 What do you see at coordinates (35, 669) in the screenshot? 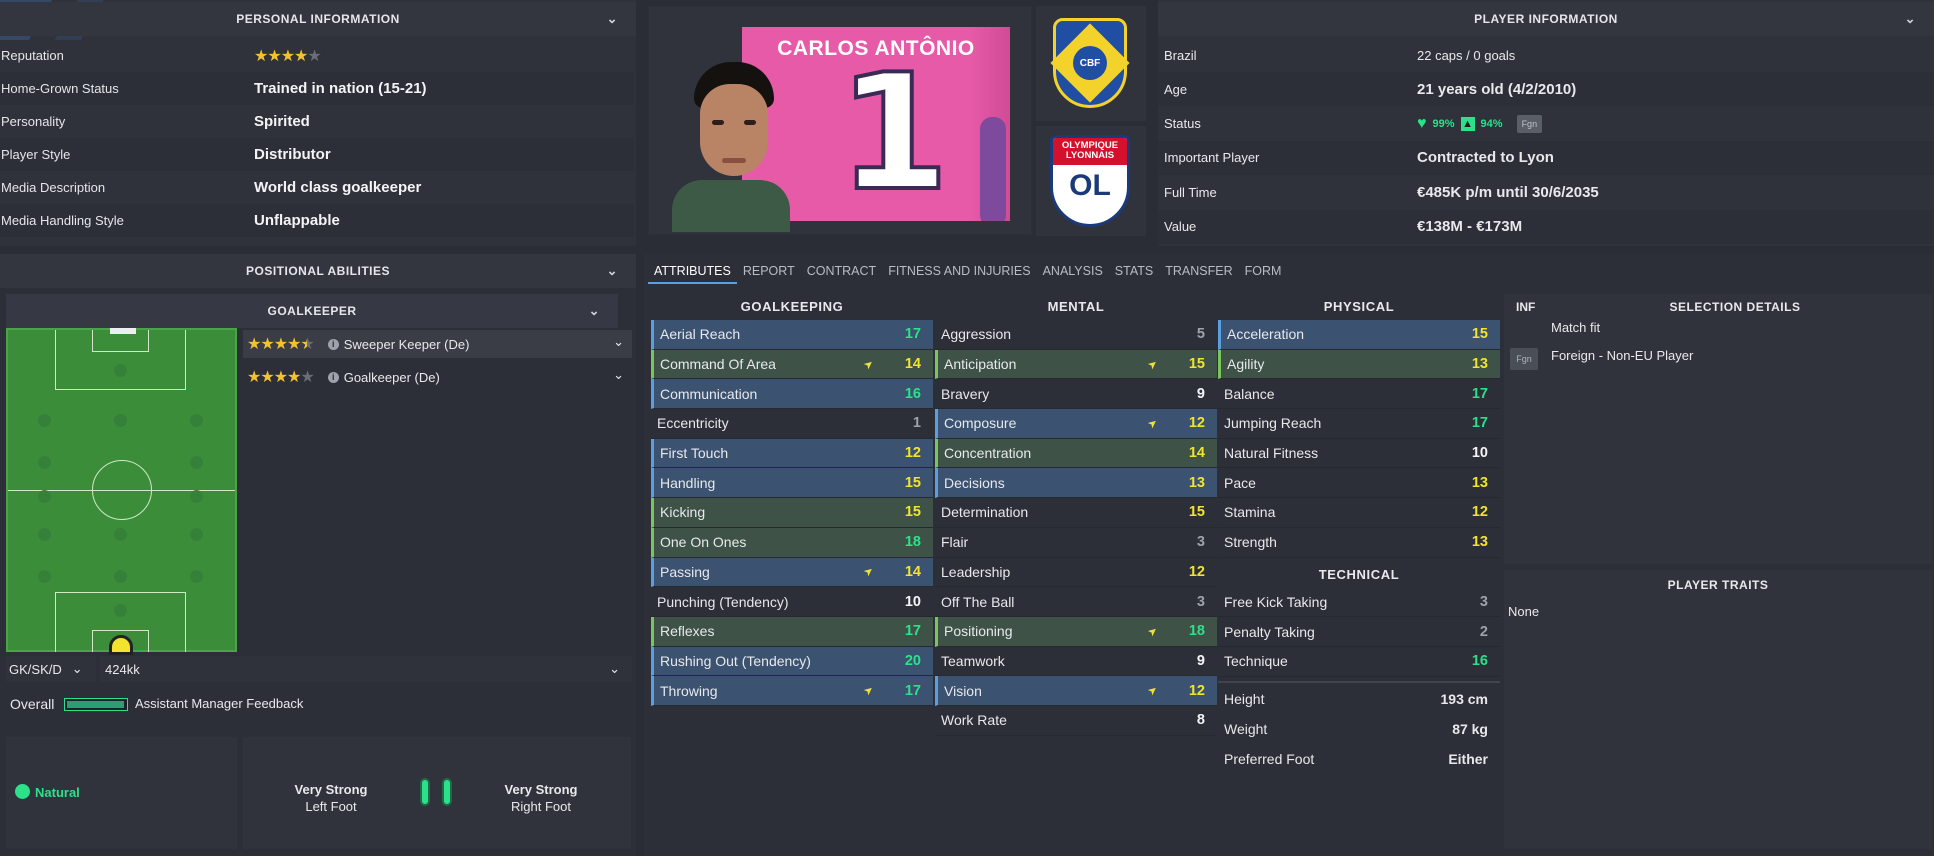
I see `position-select-value: GK/SK/D` at bounding box center [35, 669].